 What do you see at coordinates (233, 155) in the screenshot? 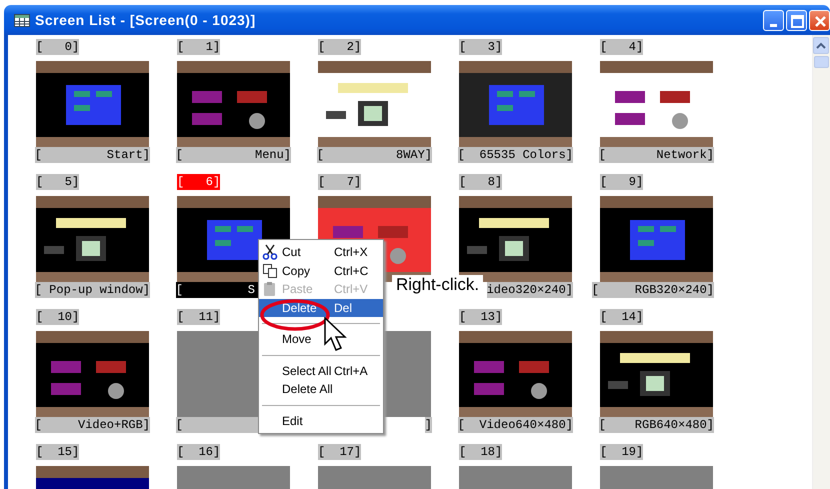
I see `screen-caption: [ Menu]` at bounding box center [233, 155].